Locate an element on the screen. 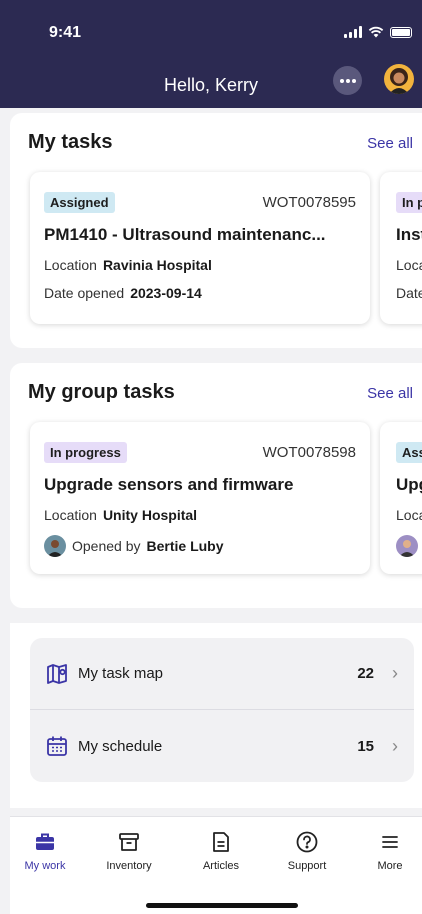 The height and width of the screenshot is (914, 422). status-badge: Assigned is located at coordinates (79, 202).